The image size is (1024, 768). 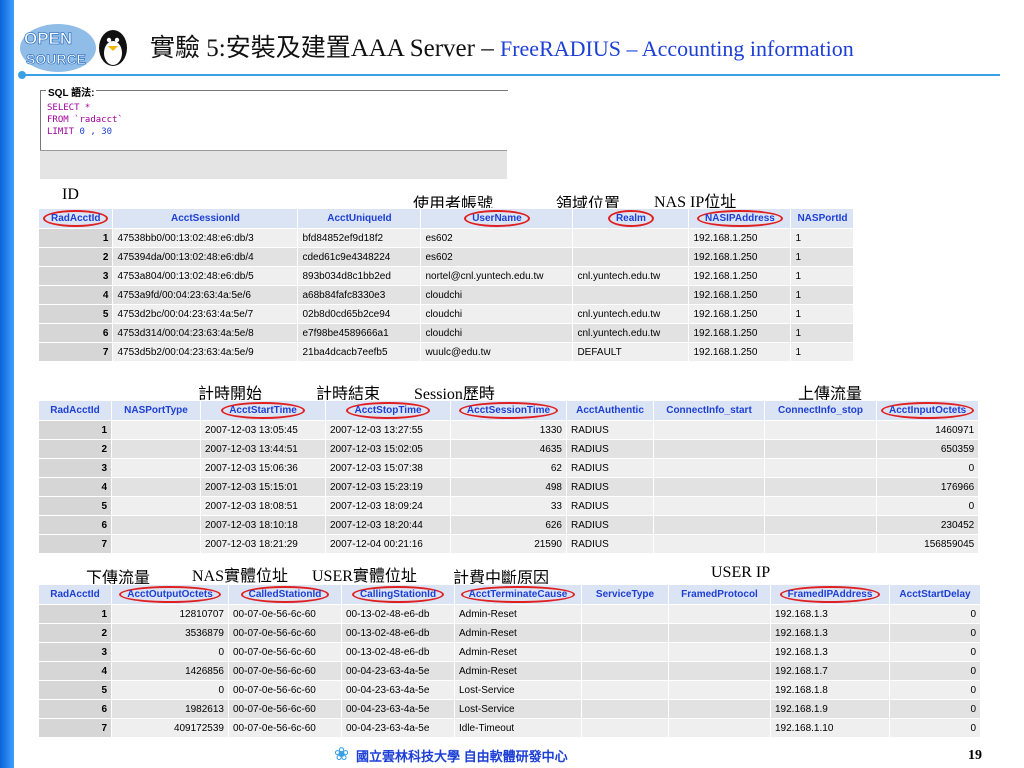 What do you see at coordinates (610, 410) in the screenshot?
I see `col-header-acctauthentic: AcctAuthentic` at bounding box center [610, 410].